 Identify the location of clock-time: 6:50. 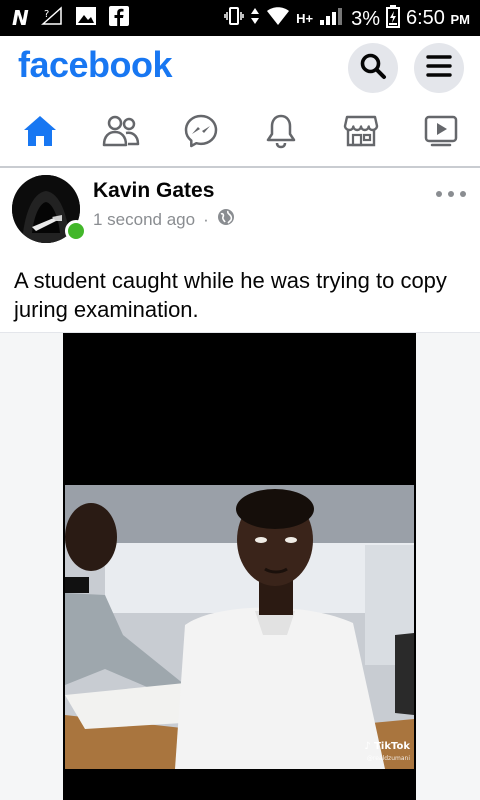
(425, 17).